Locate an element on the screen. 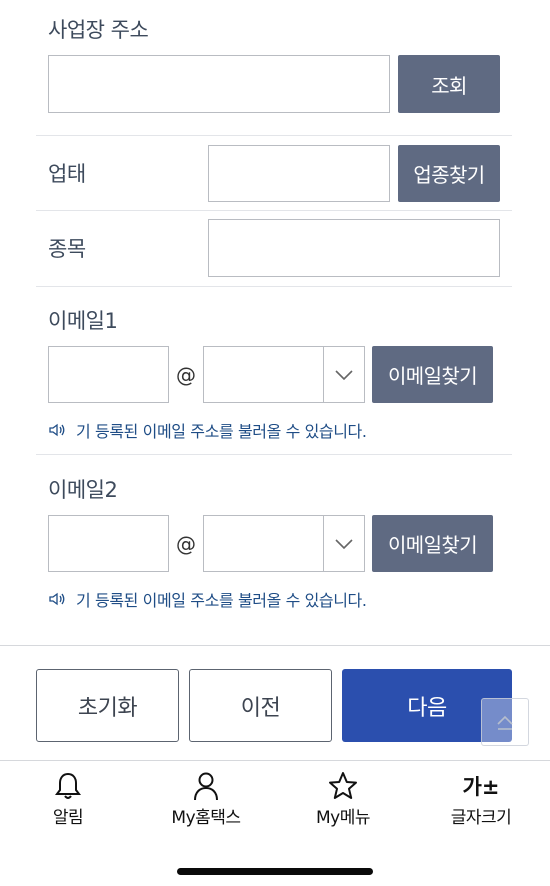  address-label: 사업장 주소 is located at coordinates (98, 30).